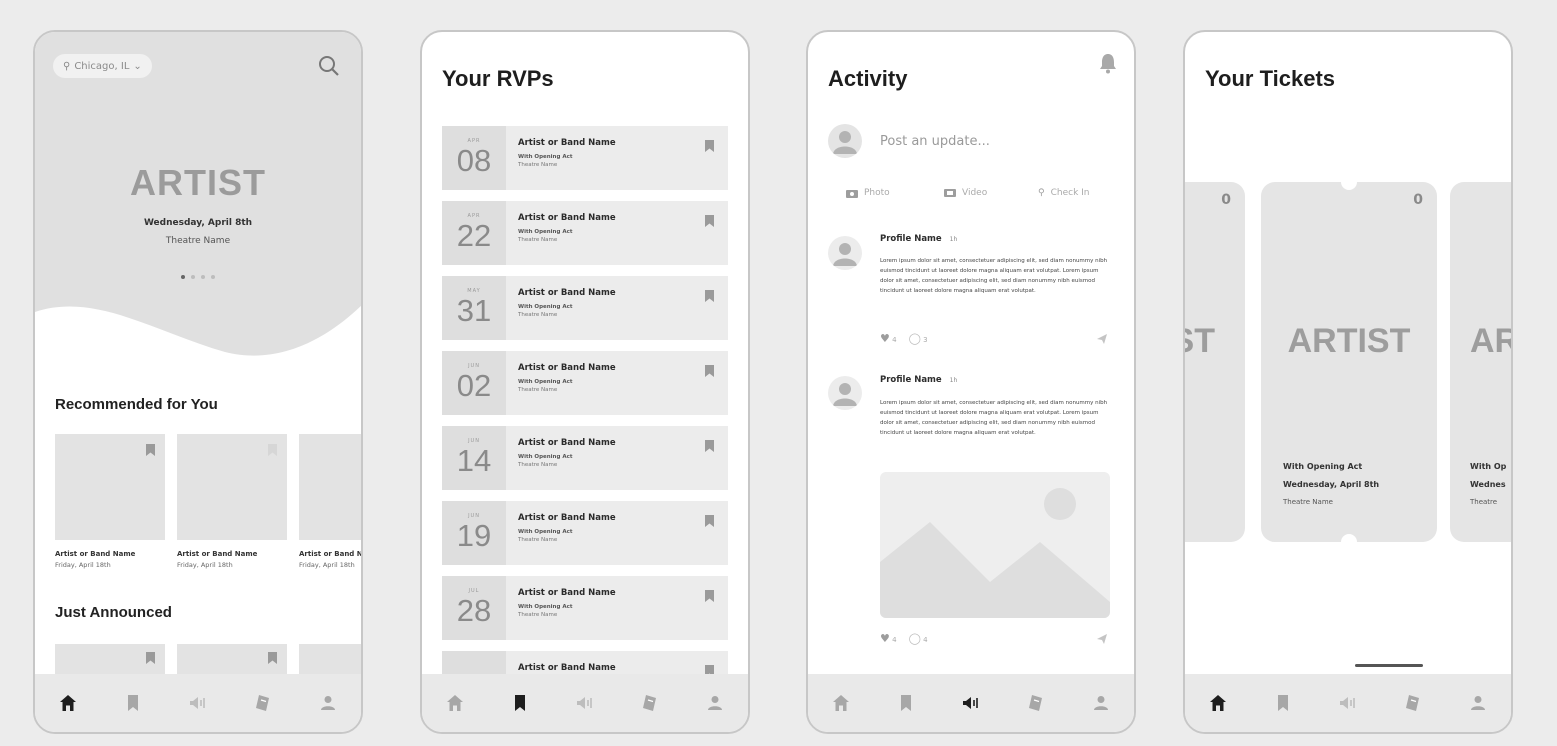  I want to click on search-icon, so click(329, 66).